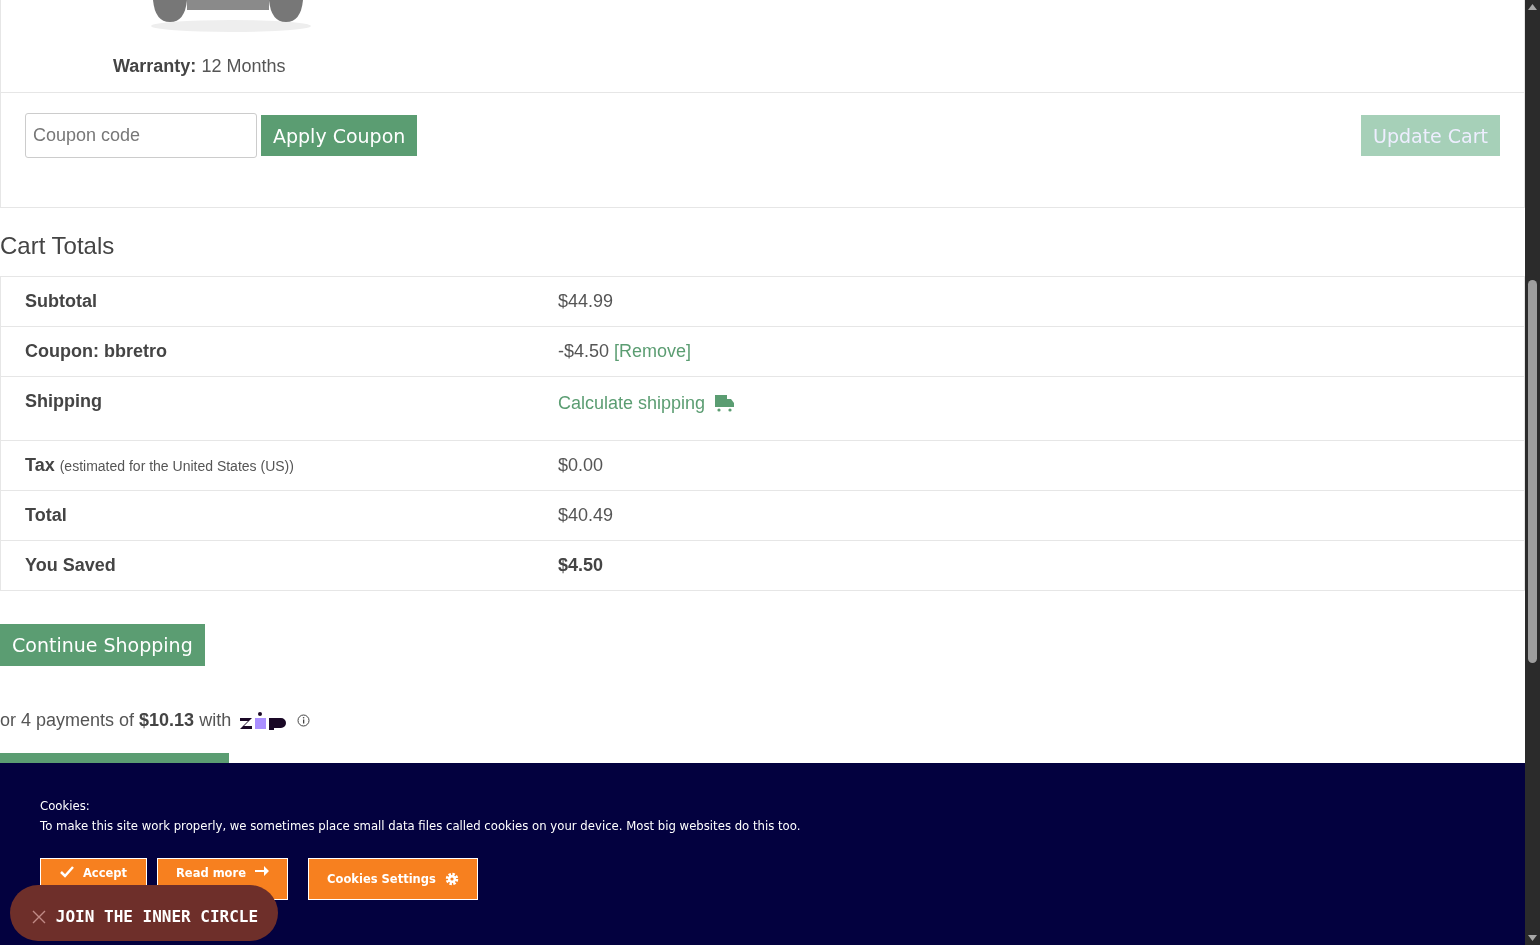  Describe the element at coordinates (632, 403) in the screenshot. I see `calculate-shipping-link: Calculate shipping` at that location.